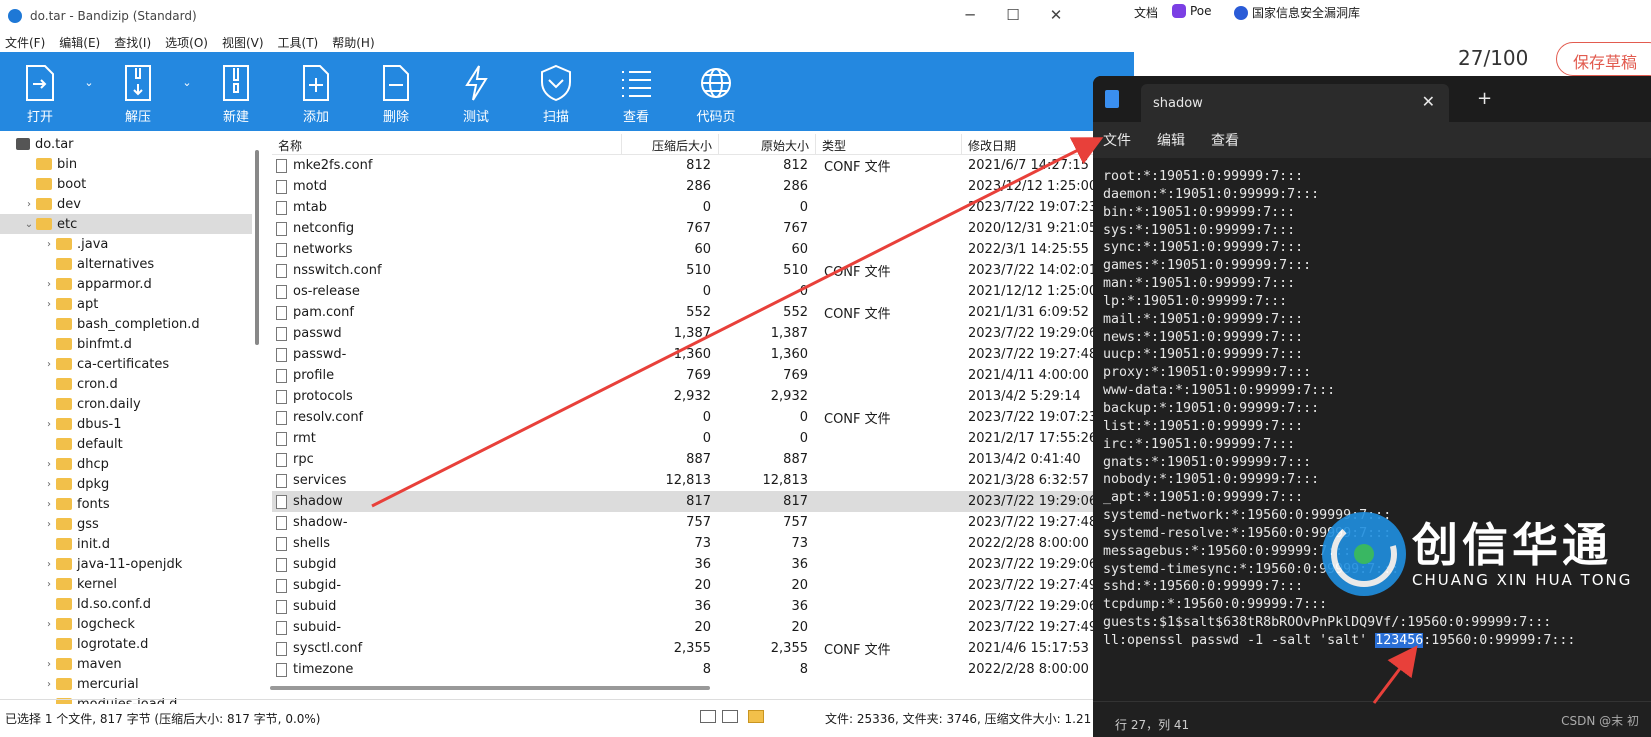 This screenshot has width=1651, height=737. What do you see at coordinates (126, 144) in the screenshot?
I see `tree-item: do.tar` at bounding box center [126, 144].